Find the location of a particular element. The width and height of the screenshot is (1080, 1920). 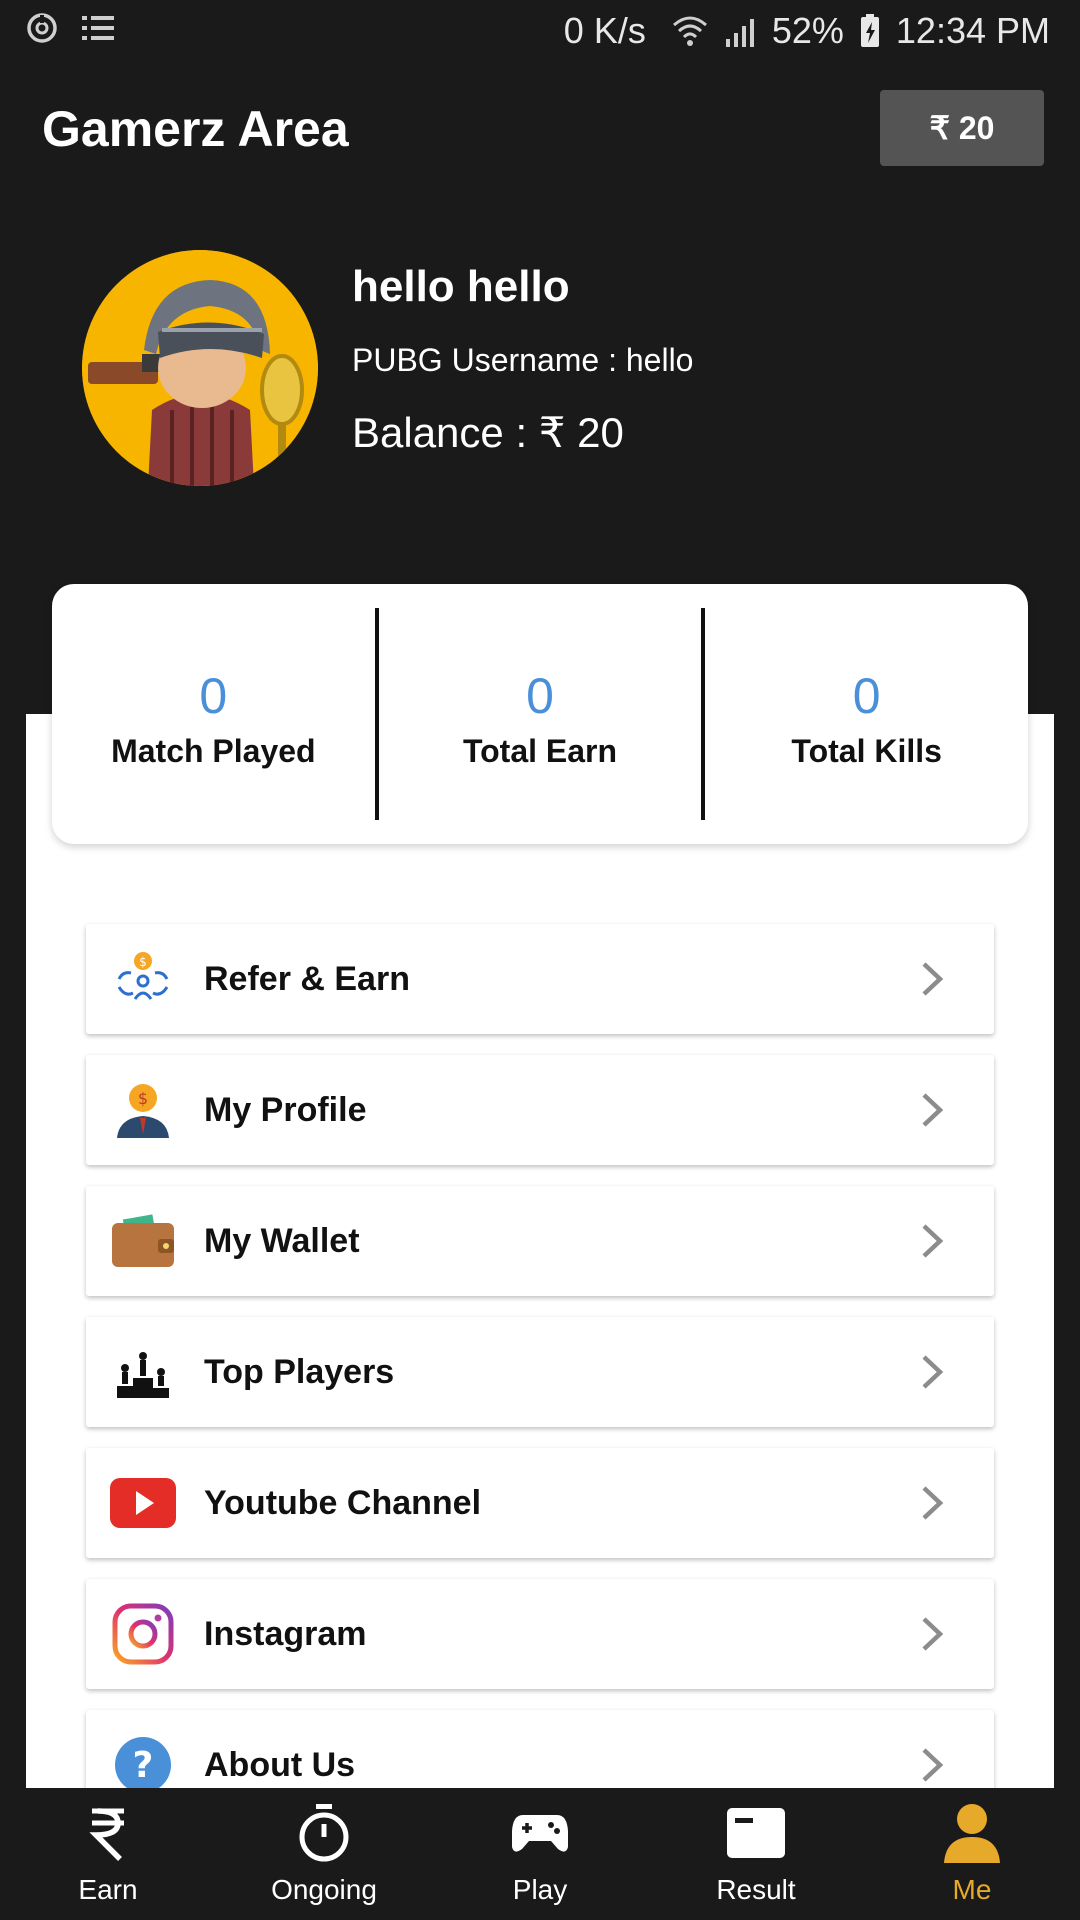

status-right: 0 K/s 52% 12:34 PM is located at coordinates (807, 31).